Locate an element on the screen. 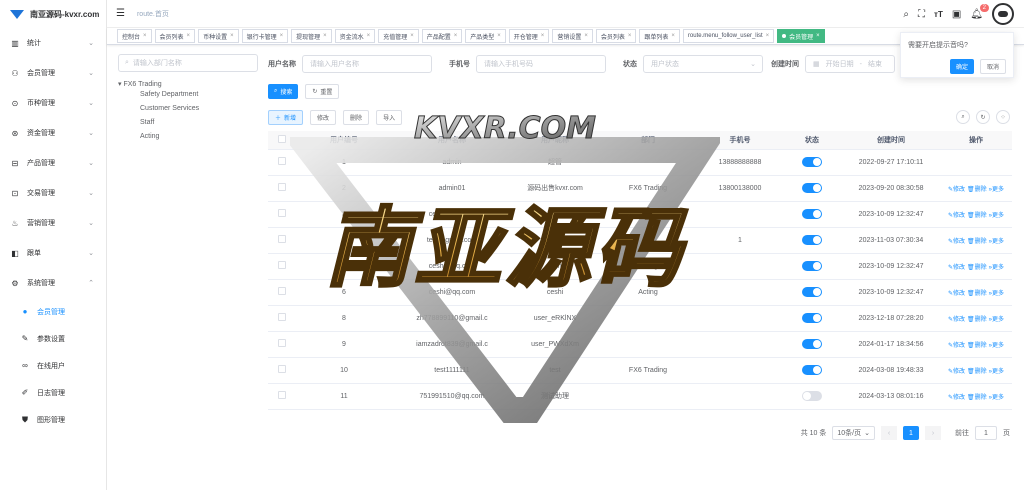 This screenshot has width=1024, height=490. font-size-icon: тT is located at coordinates (938, 14).